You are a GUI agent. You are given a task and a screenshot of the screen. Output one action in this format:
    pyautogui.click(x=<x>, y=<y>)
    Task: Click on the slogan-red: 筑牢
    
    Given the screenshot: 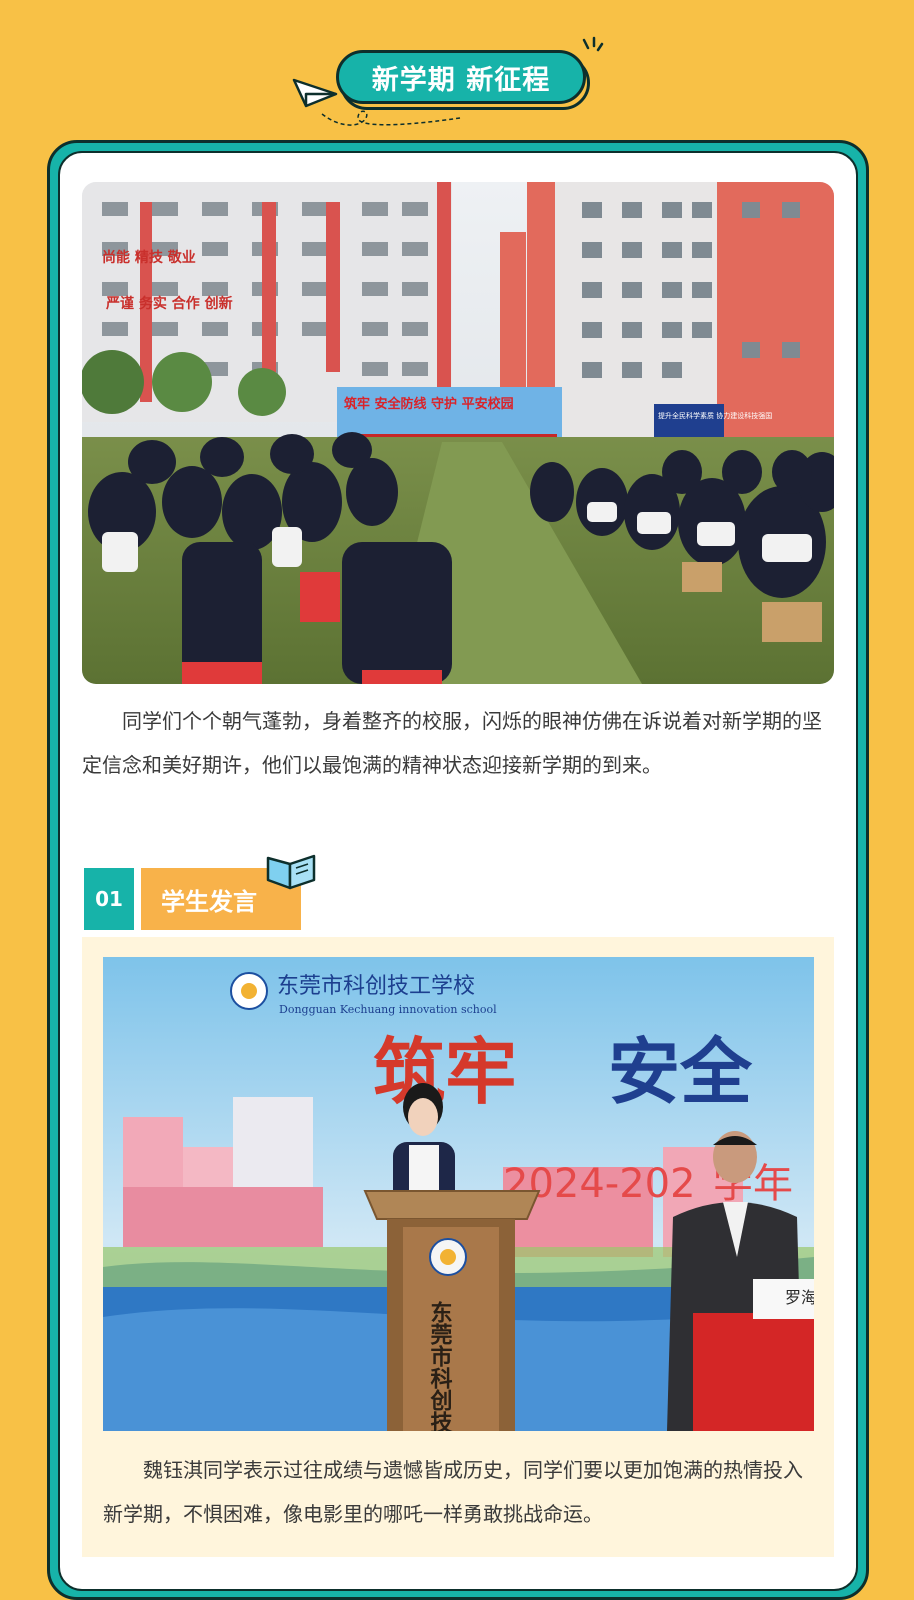 What is the action you would take?
    pyautogui.click(x=445, y=1072)
    